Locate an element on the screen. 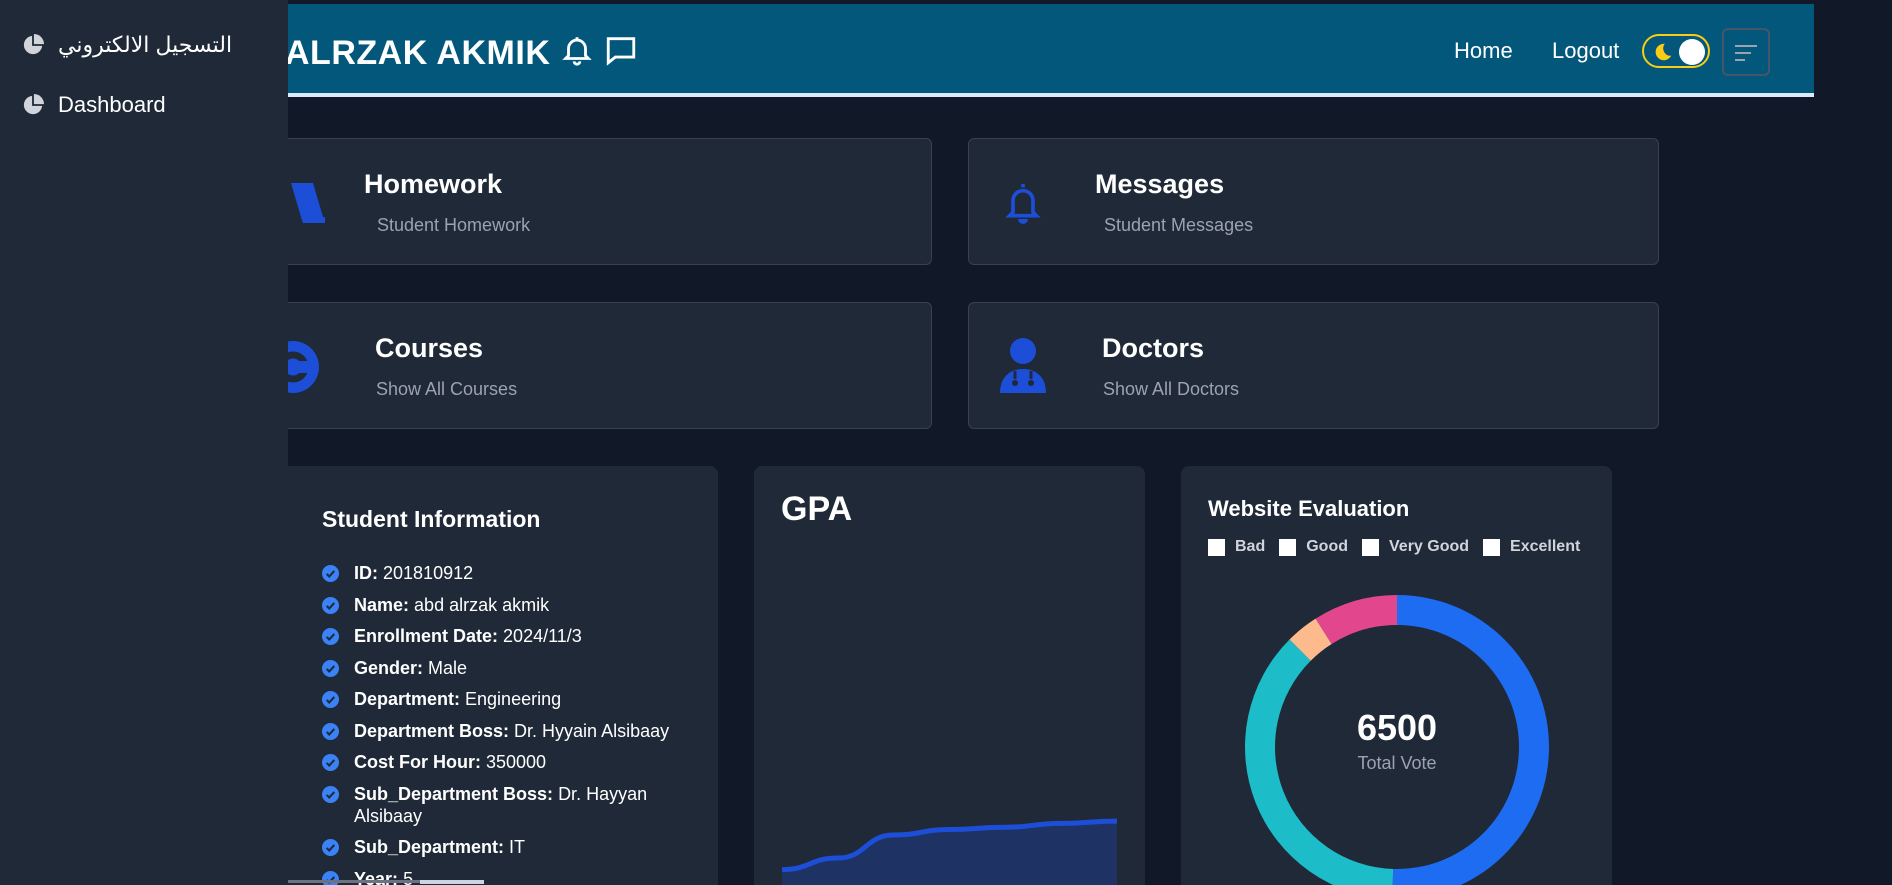 The height and width of the screenshot is (885, 1892). field-label: Gender: is located at coordinates (389, 667).